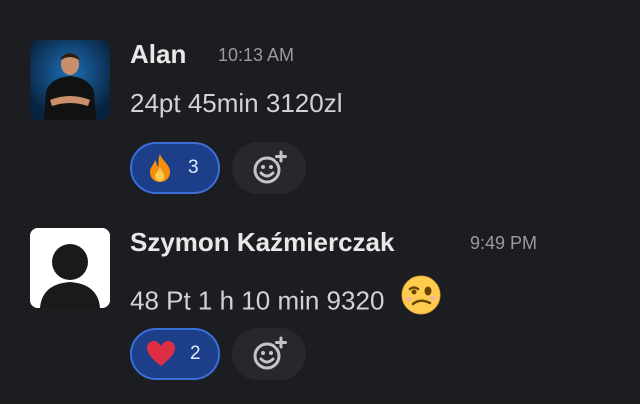  I want to click on fire-icon, so click(160, 168).